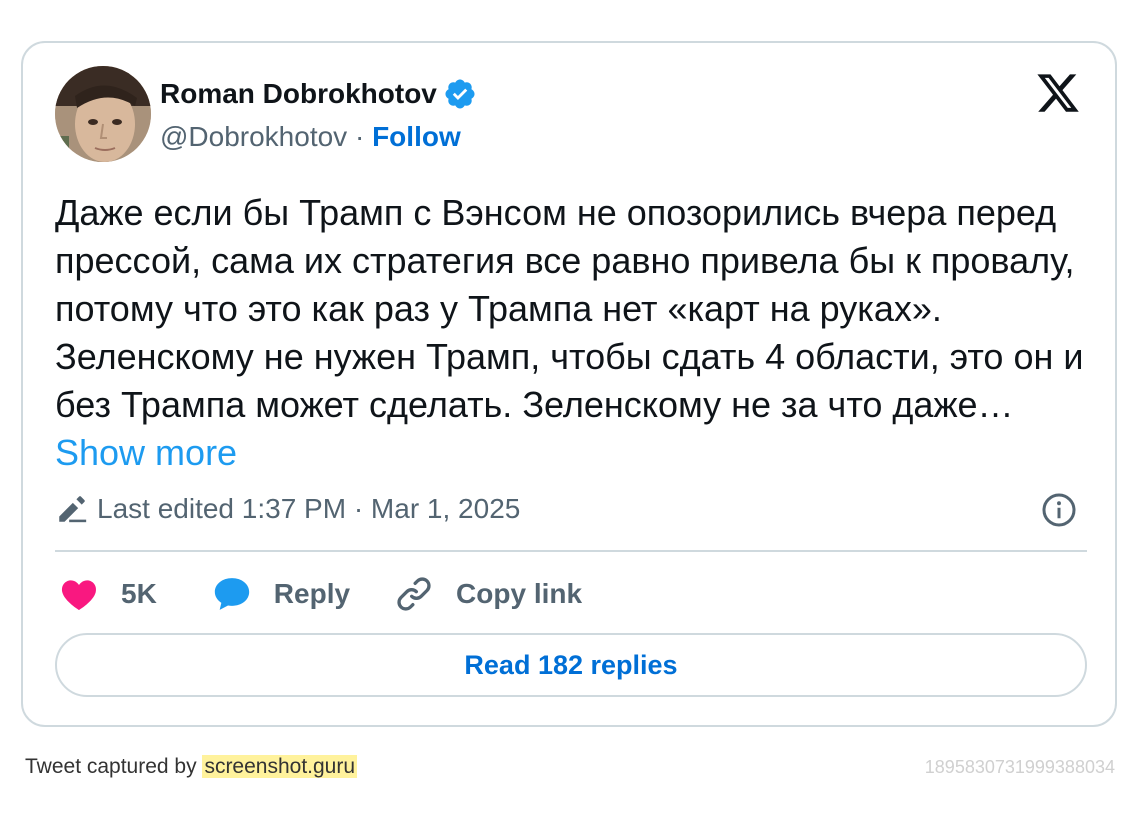  Describe the element at coordinates (1058, 93) in the screenshot. I see `x-logo-icon` at that location.